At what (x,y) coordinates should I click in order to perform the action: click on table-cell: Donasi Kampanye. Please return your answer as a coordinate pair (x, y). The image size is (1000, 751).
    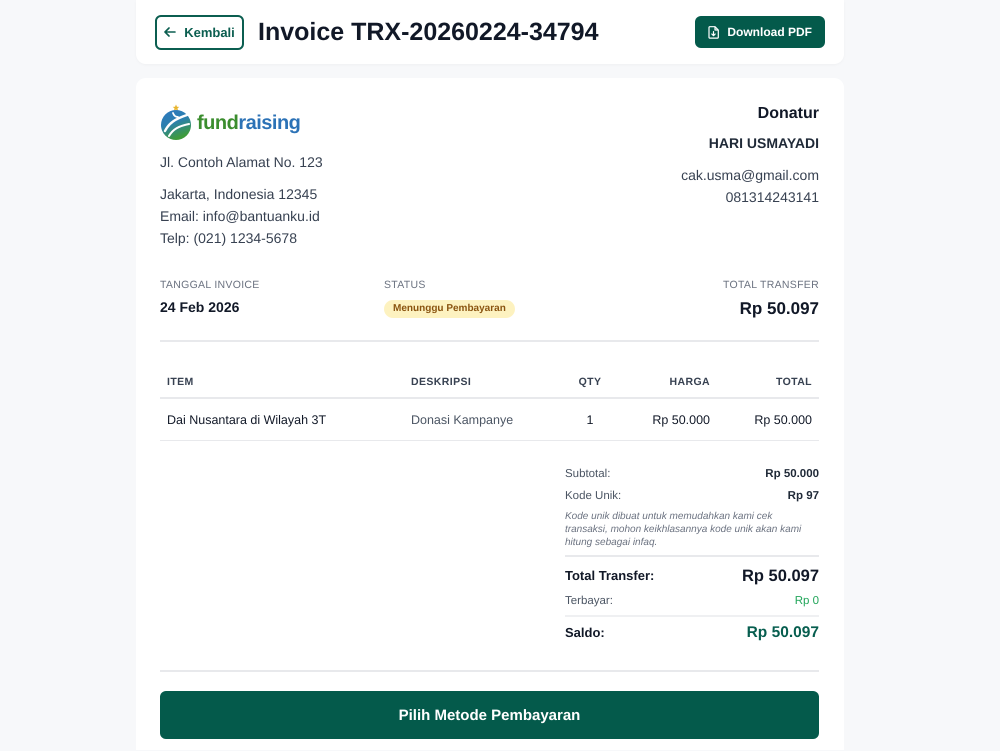
    Looking at the image, I should click on (477, 419).